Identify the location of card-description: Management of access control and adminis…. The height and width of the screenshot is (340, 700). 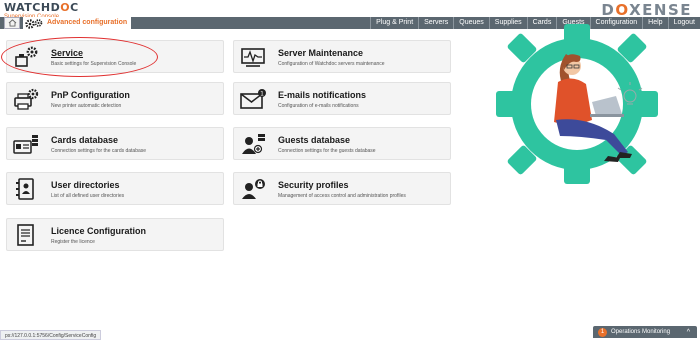
(342, 196).